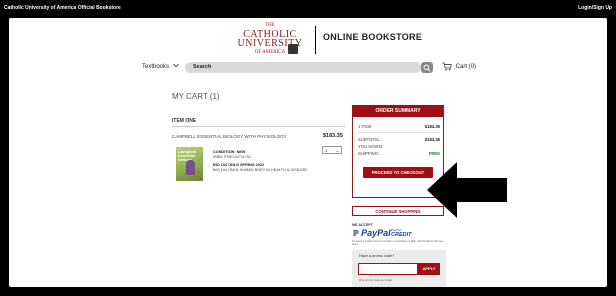 Image resolution: width=616 pixels, height=296 pixels. What do you see at coordinates (369, 139) in the screenshot?
I see `summary-label: SUBTOTAL:` at bounding box center [369, 139].